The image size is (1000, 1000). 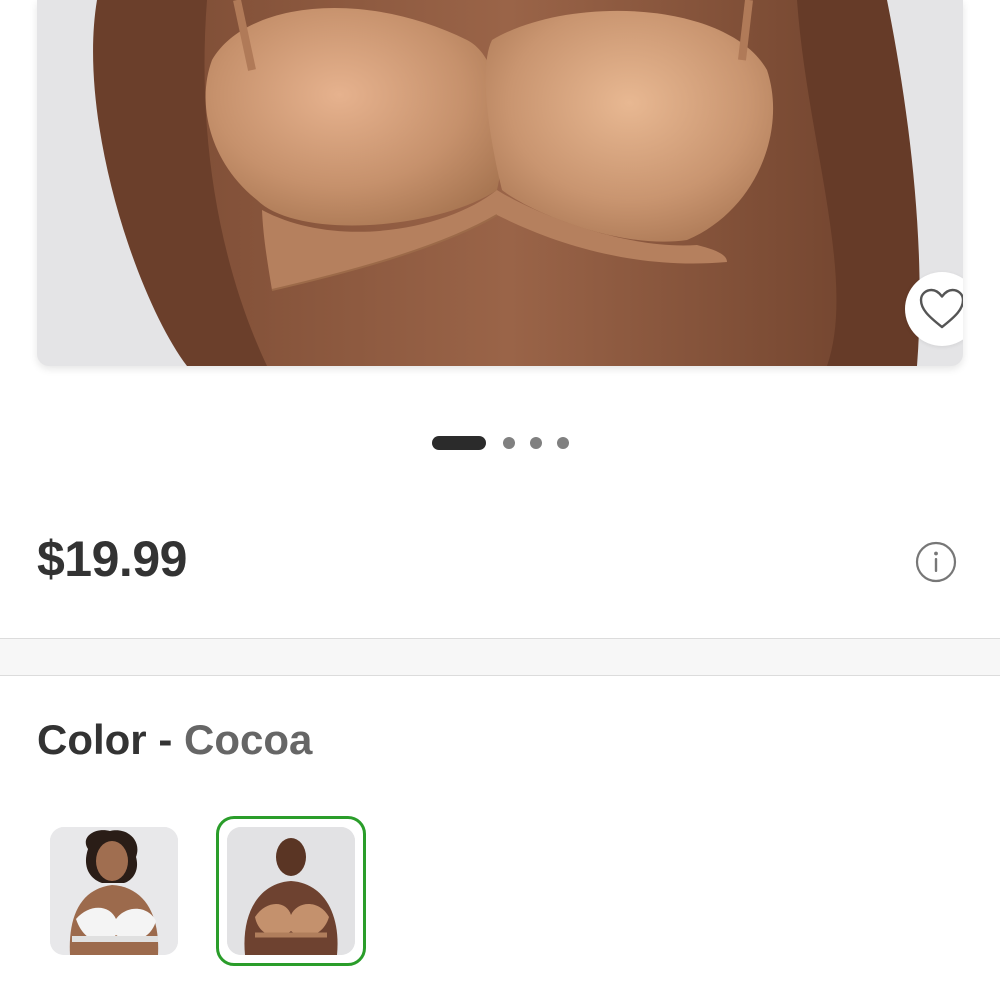 What do you see at coordinates (500, 657) in the screenshot?
I see `section-divider` at bounding box center [500, 657].